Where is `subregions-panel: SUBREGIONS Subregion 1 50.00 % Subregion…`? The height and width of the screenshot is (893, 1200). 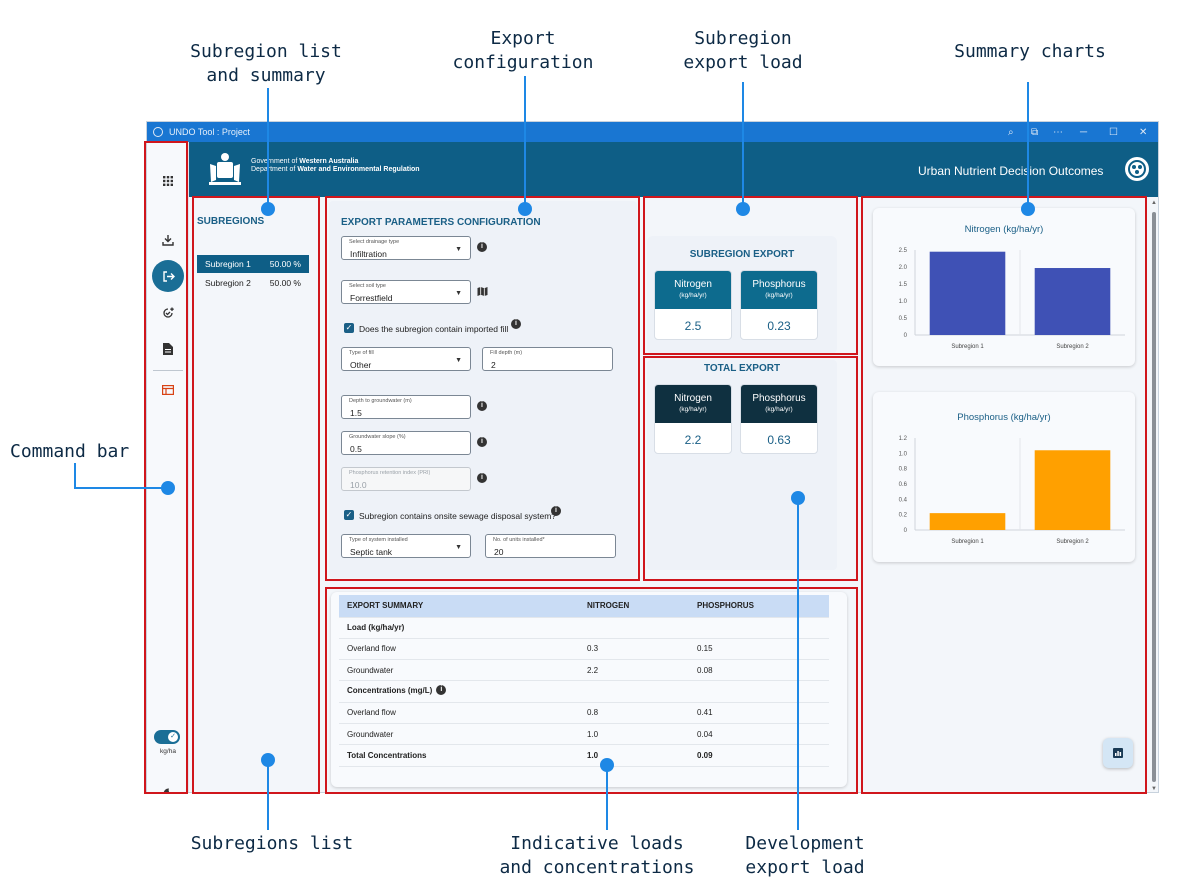
subregions-panel: SUBREGIONS Subregion 1 50.00 % Subregion… is located at coordinates (255, 495).